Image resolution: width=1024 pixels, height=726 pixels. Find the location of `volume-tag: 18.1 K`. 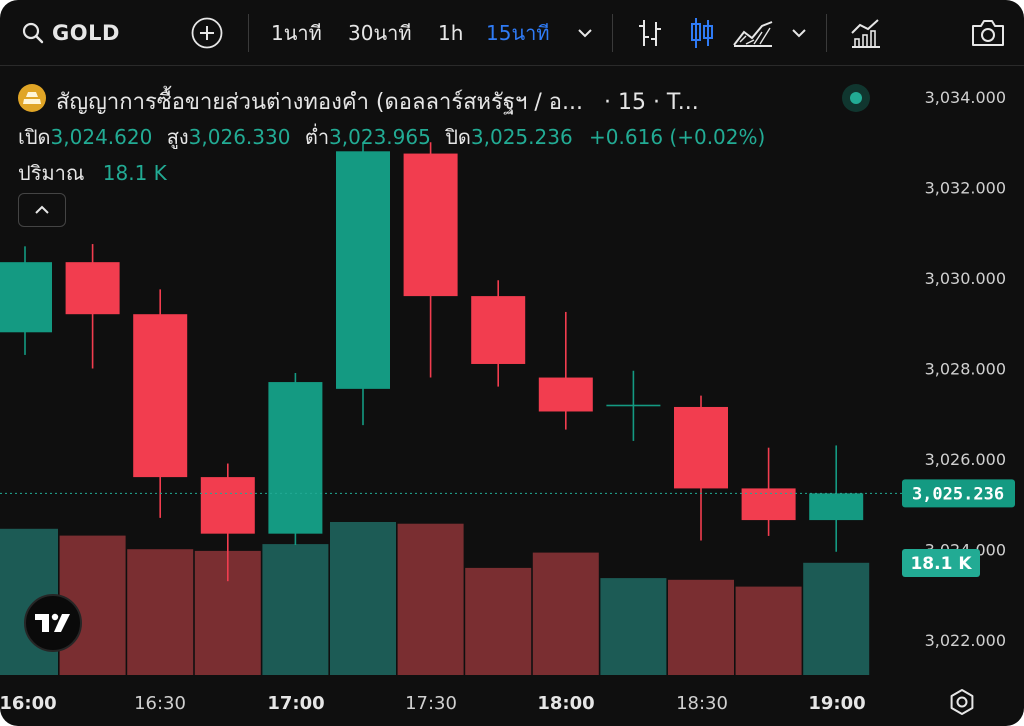

volume-tag: 18.1 K is located at coordinates (941, 563).